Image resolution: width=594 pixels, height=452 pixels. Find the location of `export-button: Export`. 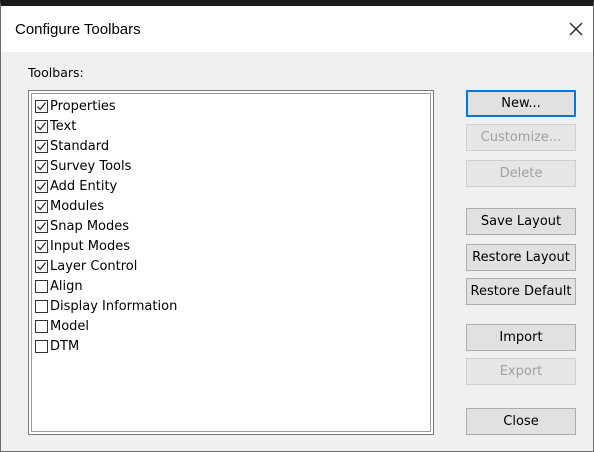

export-button: Export is located at coordinates (521, 371).